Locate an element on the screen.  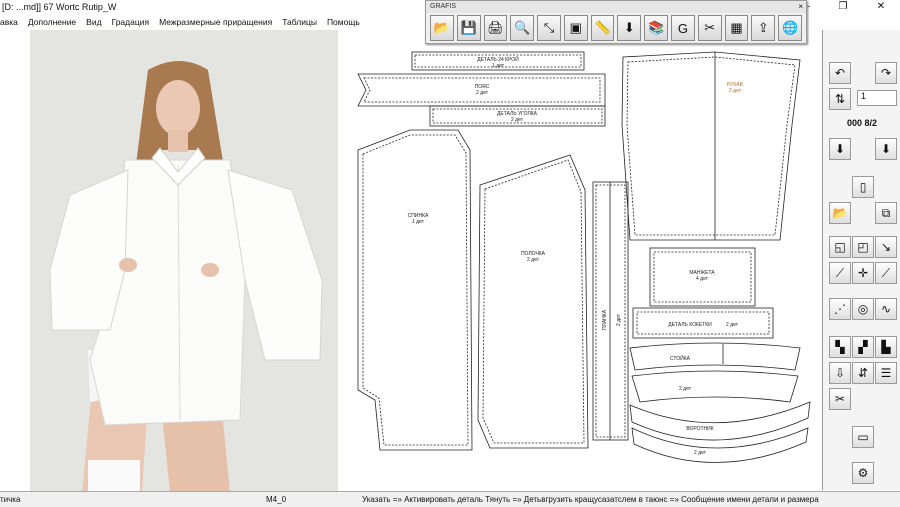
step-value-input: 1 is located at coordinates (877, 98).